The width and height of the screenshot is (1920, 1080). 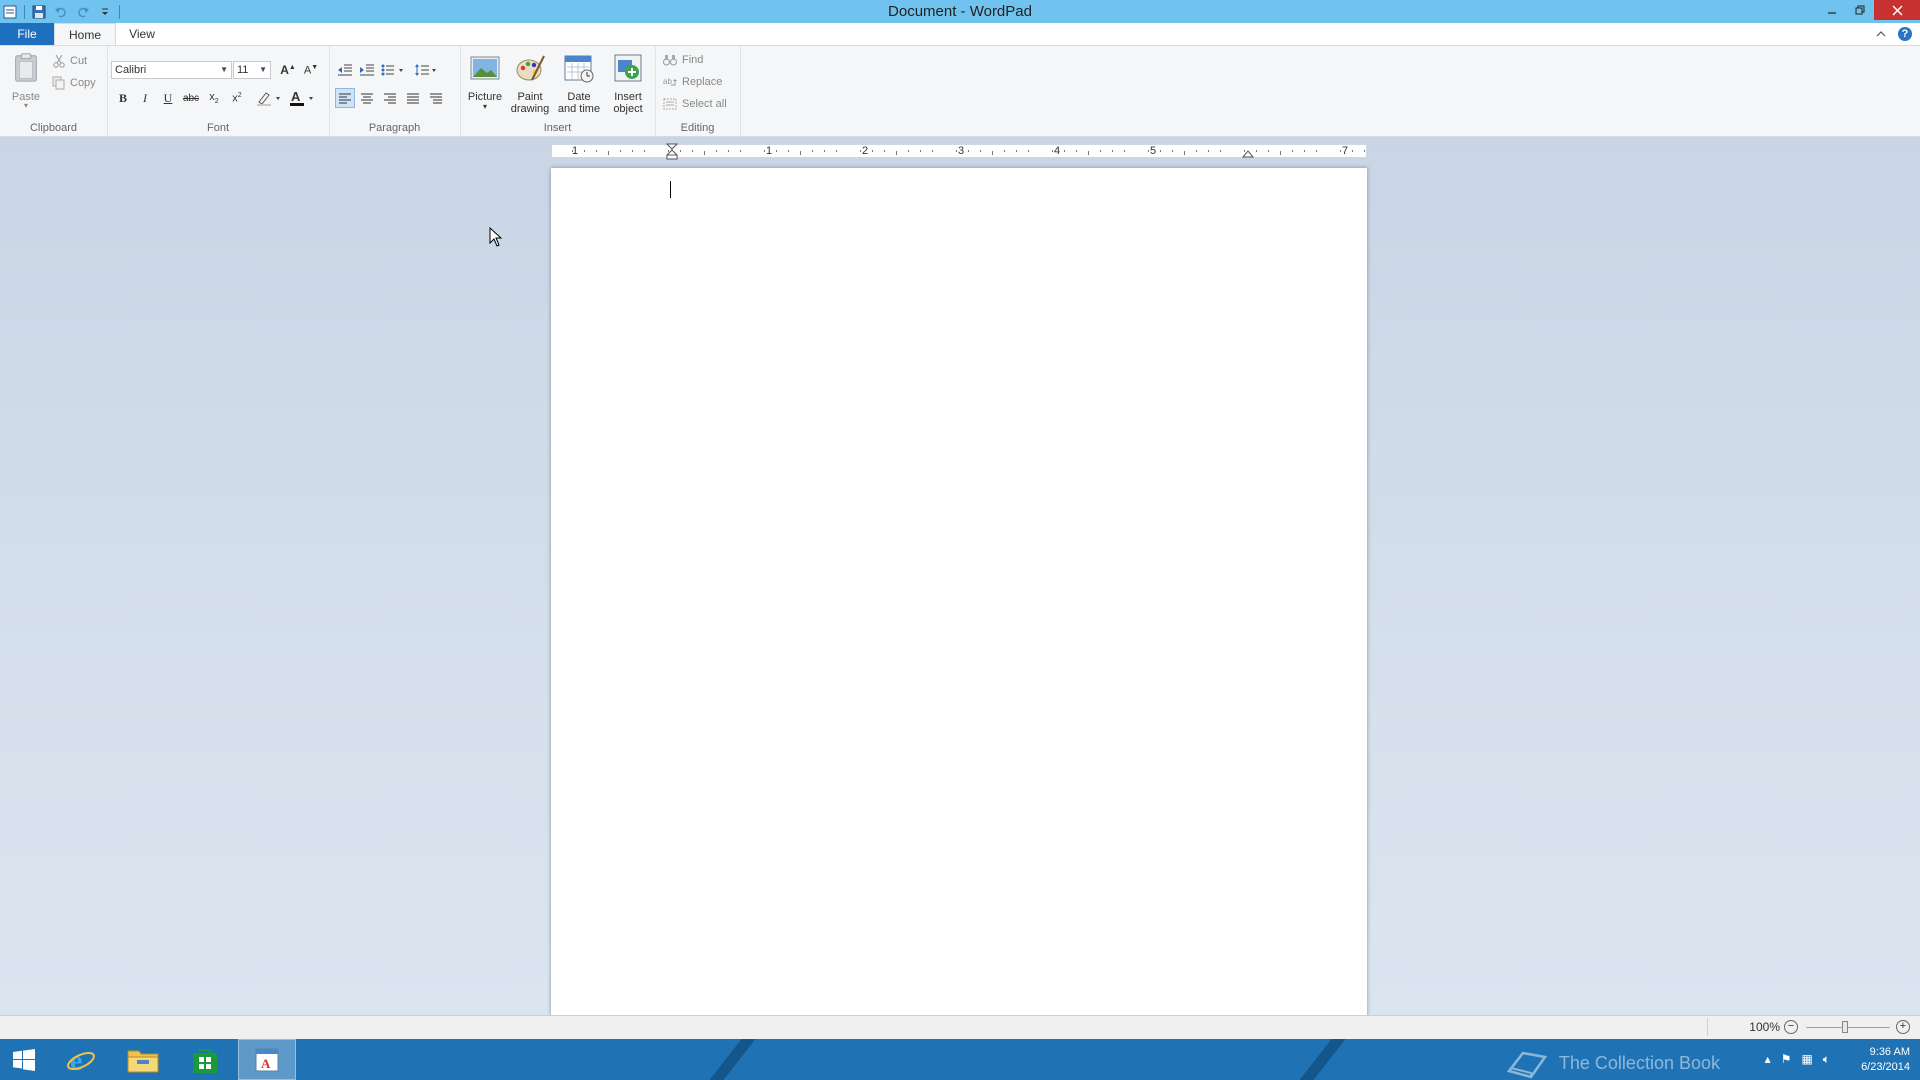 I want to click on tab-file: File, so click(x=27, y=34).